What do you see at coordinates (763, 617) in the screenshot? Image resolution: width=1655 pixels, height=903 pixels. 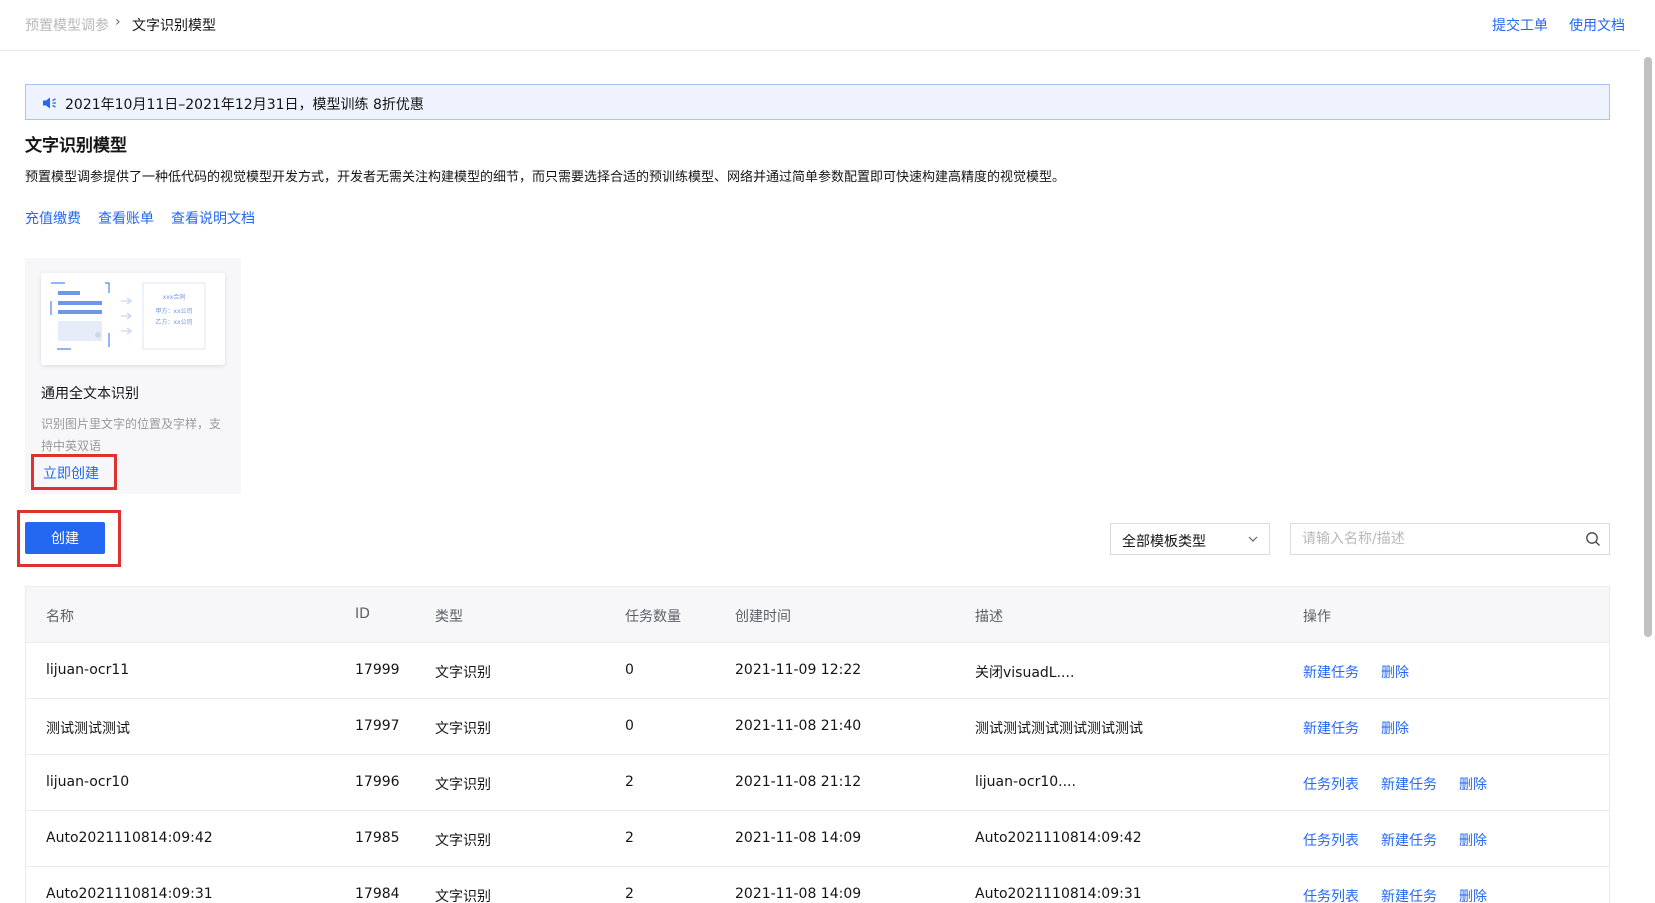 I see `col-created: 创建时间` at bounding box center [763, 617].